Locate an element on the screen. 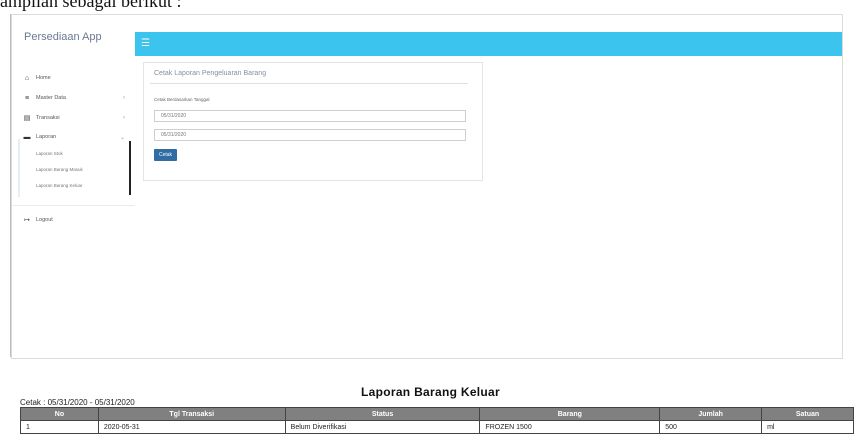 This screenshot has width=861, height=448. sidebar-item-label: Home is located at coordinates (43, 78).